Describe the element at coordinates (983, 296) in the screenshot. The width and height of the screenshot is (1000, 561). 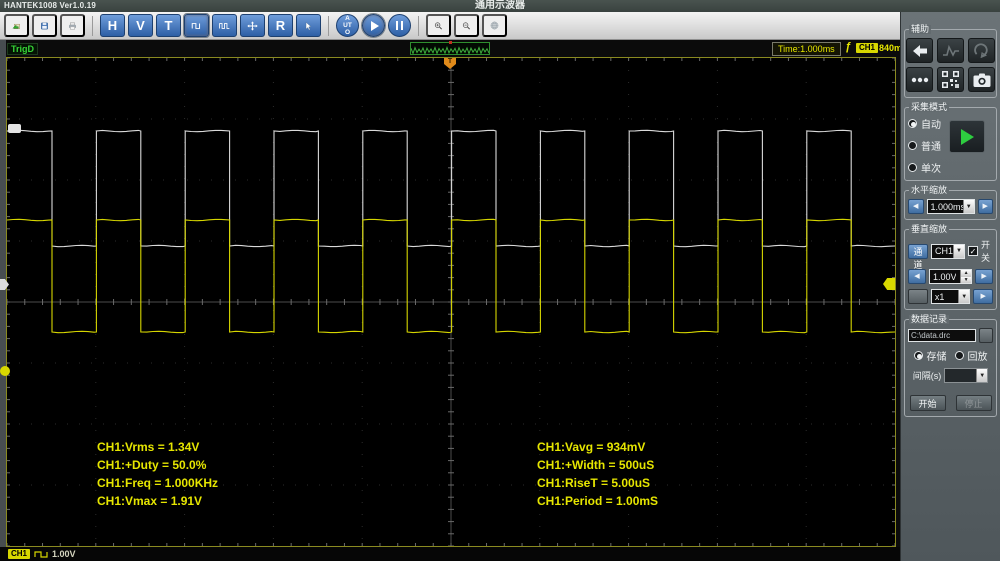
I see `probe-next-button: ▶` at that location.